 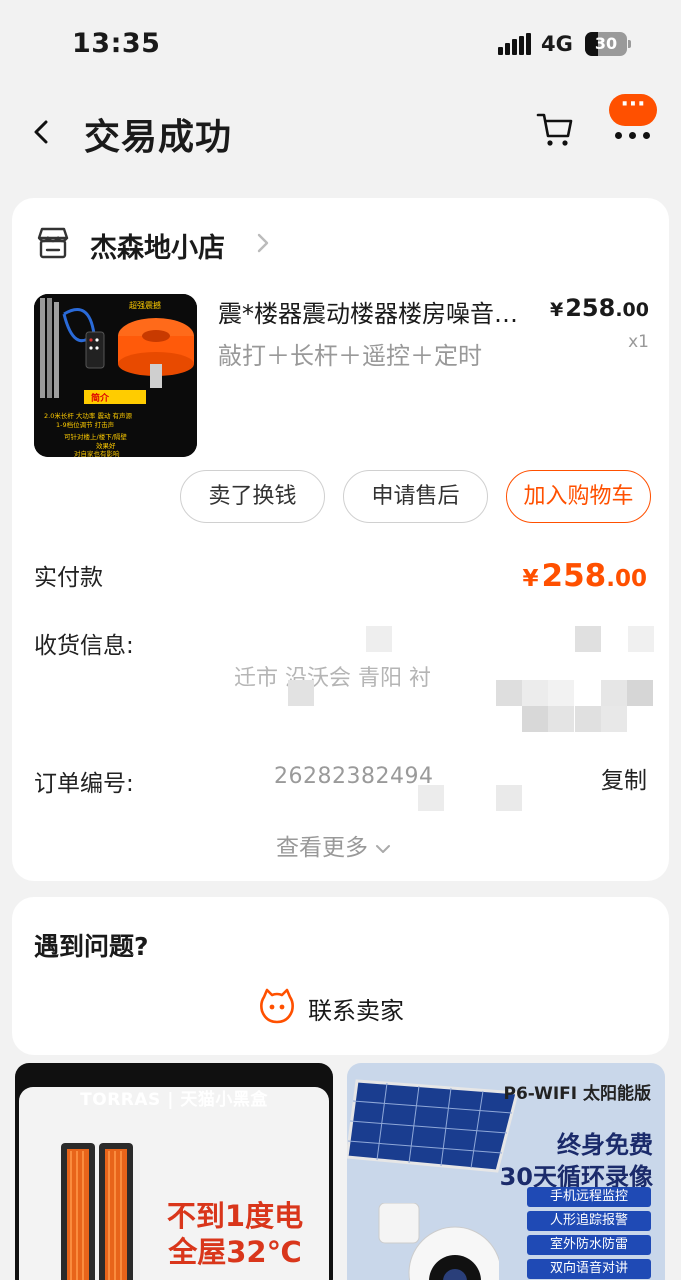 I want to click on store-icon, so click(x=53, y=243).